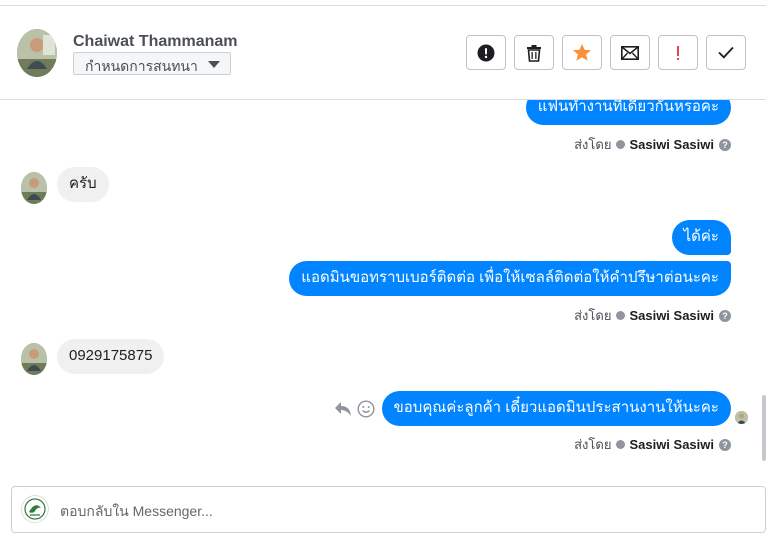 The width and height of the screenshot is (766, 533). I want to click on reply-input, so click(405, 511).